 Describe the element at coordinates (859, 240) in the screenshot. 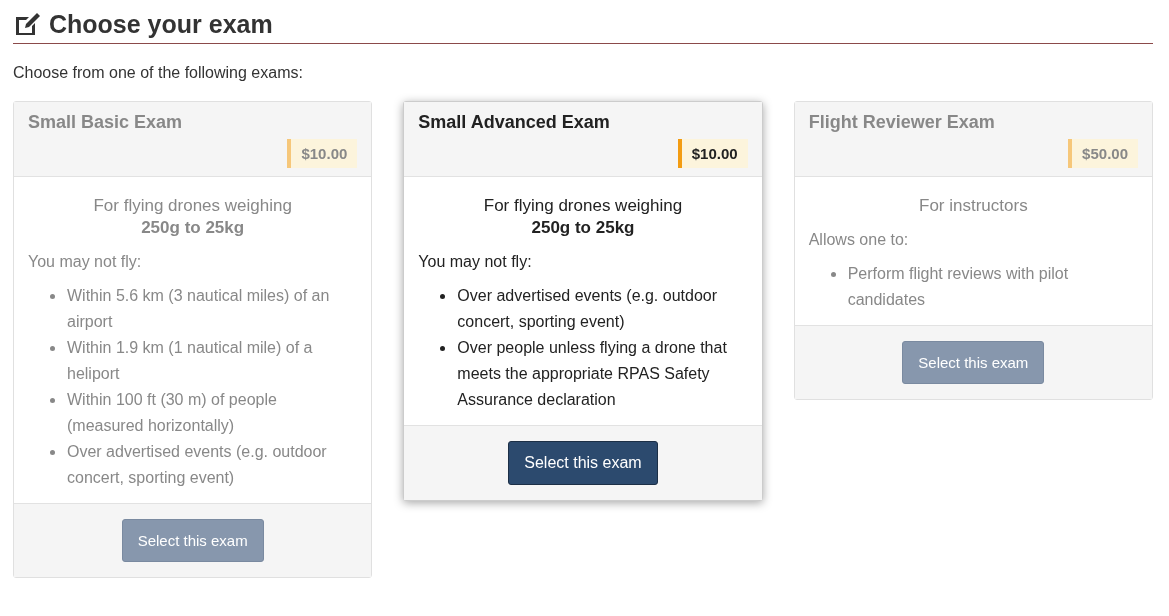

I see `list-intro: Allows one to:` at that location.